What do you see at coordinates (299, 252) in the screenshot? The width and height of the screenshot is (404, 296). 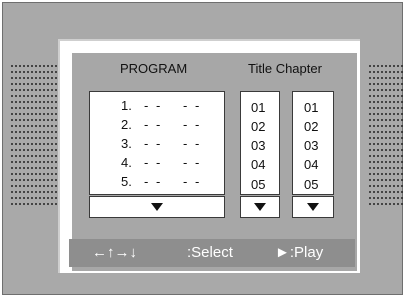 I see `play-label: ►:Play` at bounding box center [299, 252].